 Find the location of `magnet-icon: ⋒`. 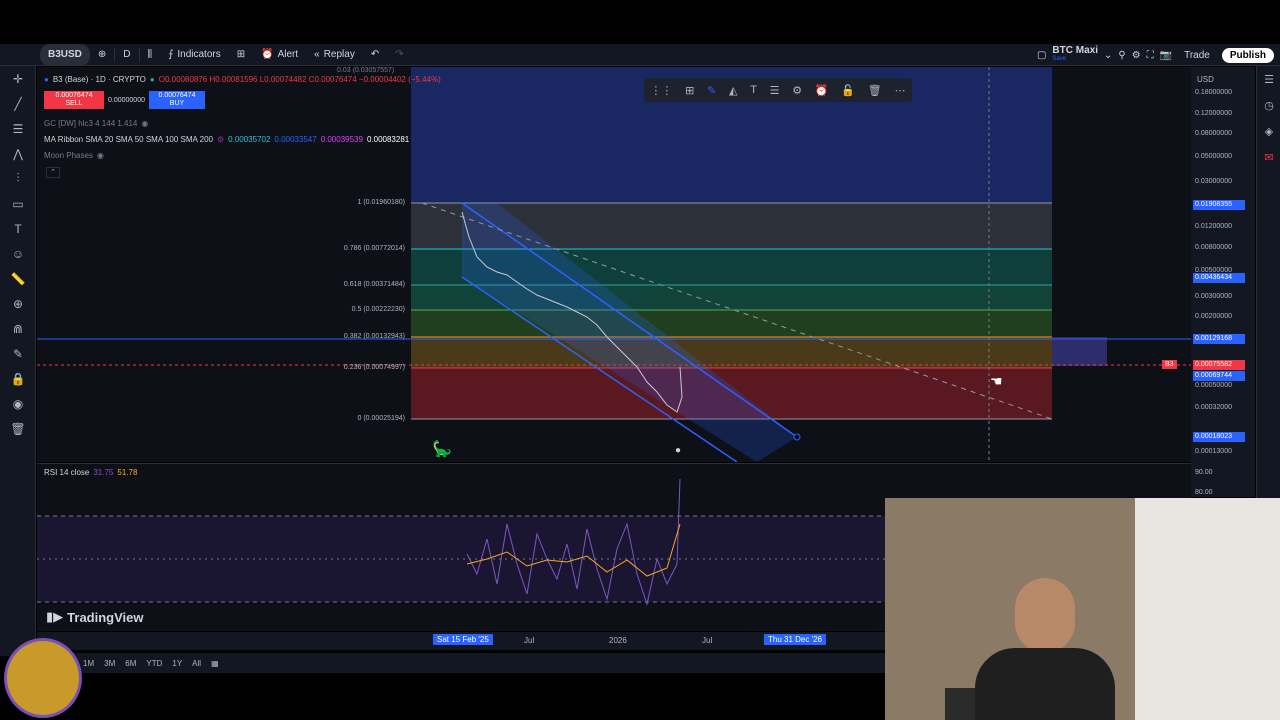

magnet-icon: ⋒ is located at coordinates (18, 328).